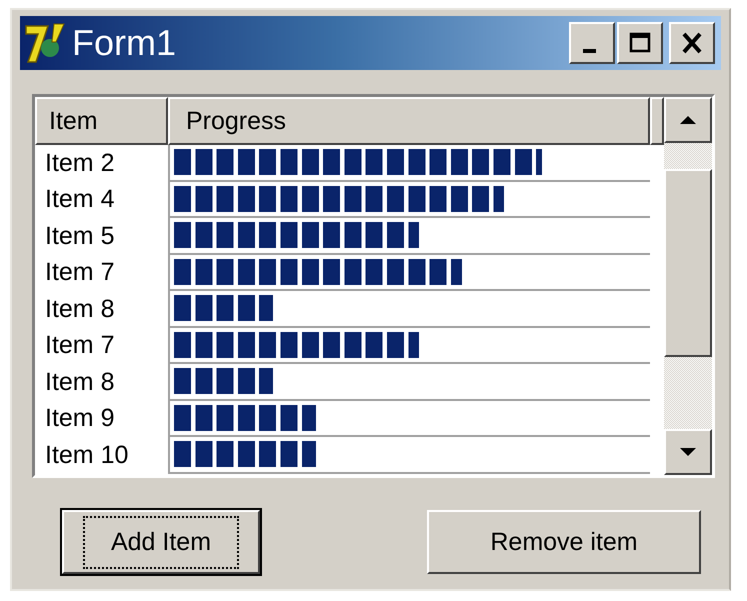 The image size is (747, 601). Describe the element at coordinates (101, 121) in the screenshot. I see `column-header: Item` at that location.